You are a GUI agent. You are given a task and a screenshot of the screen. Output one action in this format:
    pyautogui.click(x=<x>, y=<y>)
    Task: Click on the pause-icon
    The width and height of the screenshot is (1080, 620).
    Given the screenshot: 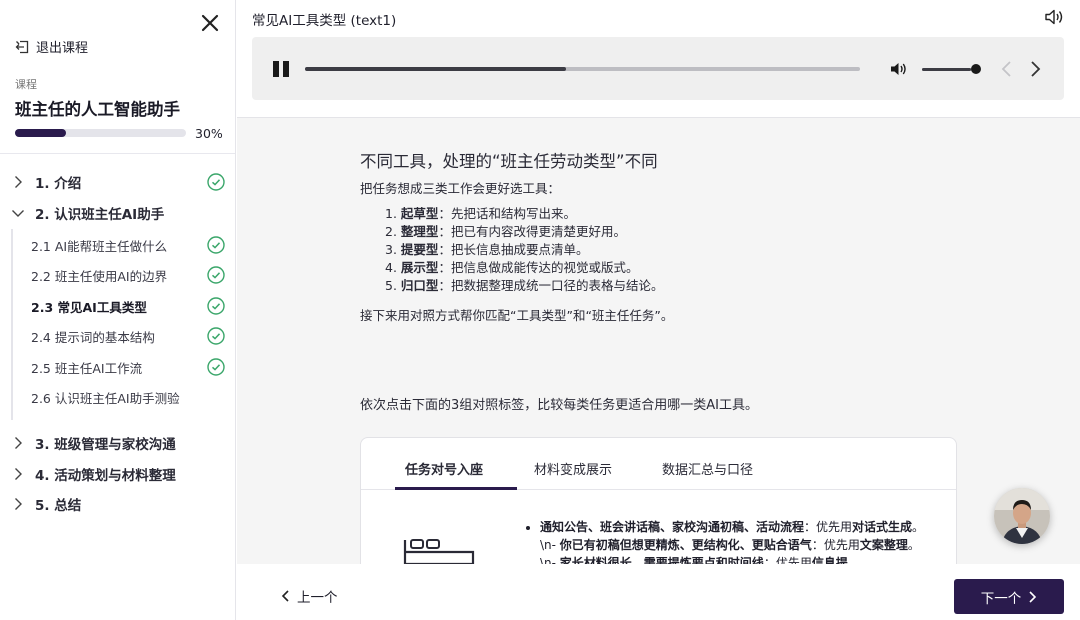 What is the action you would take?
    pyautogui.click(x=276, y=69)
    